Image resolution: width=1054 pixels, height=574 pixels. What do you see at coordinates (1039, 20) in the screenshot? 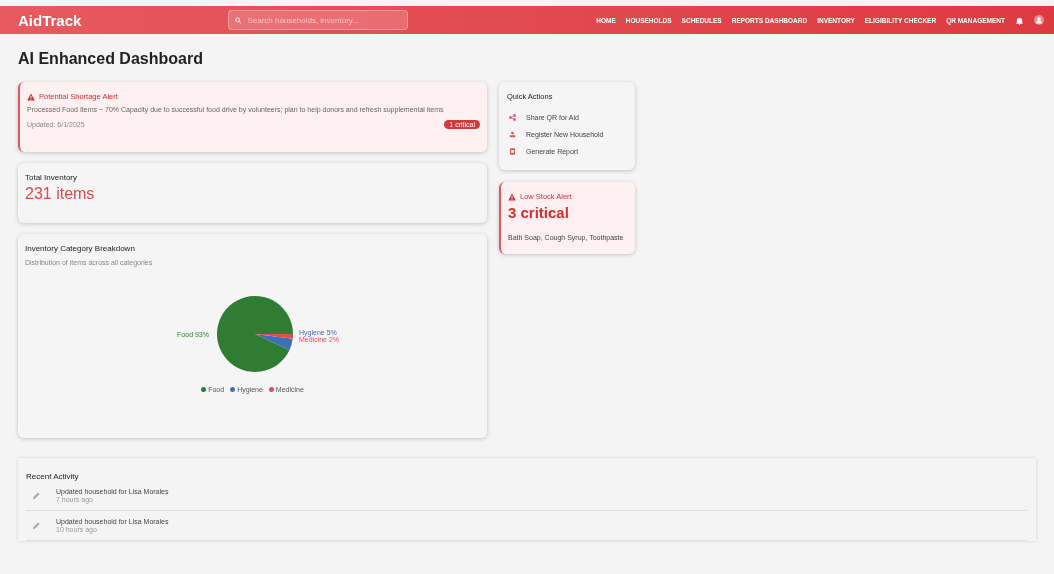
I see `account-icon` at bounding box center [1039, 20].